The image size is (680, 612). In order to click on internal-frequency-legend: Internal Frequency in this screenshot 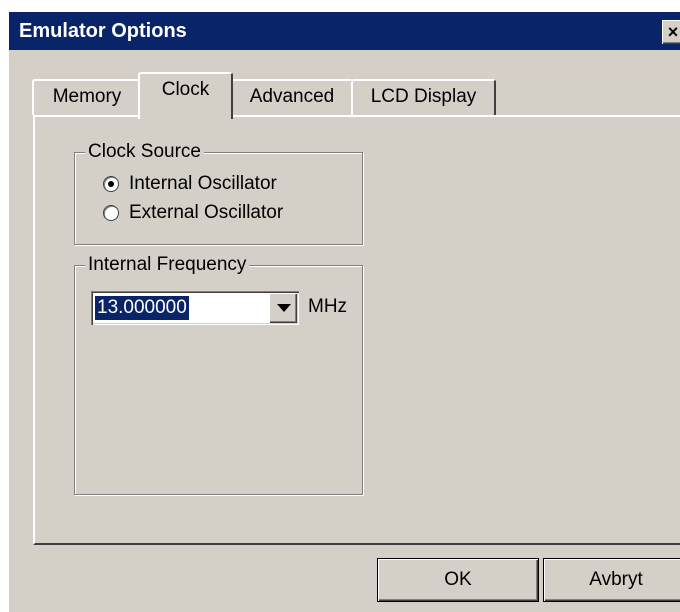, I will do `click(167, 265)`.